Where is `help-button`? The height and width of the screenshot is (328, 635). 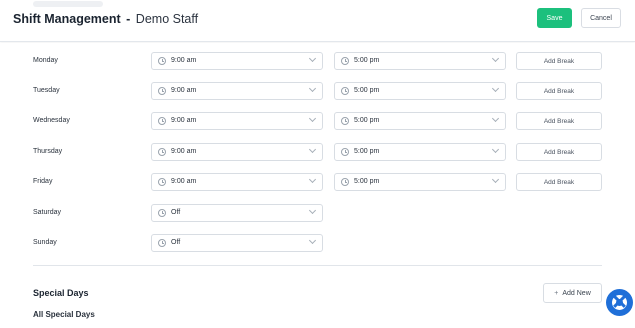
help-button is located at coordinates (619, 302).